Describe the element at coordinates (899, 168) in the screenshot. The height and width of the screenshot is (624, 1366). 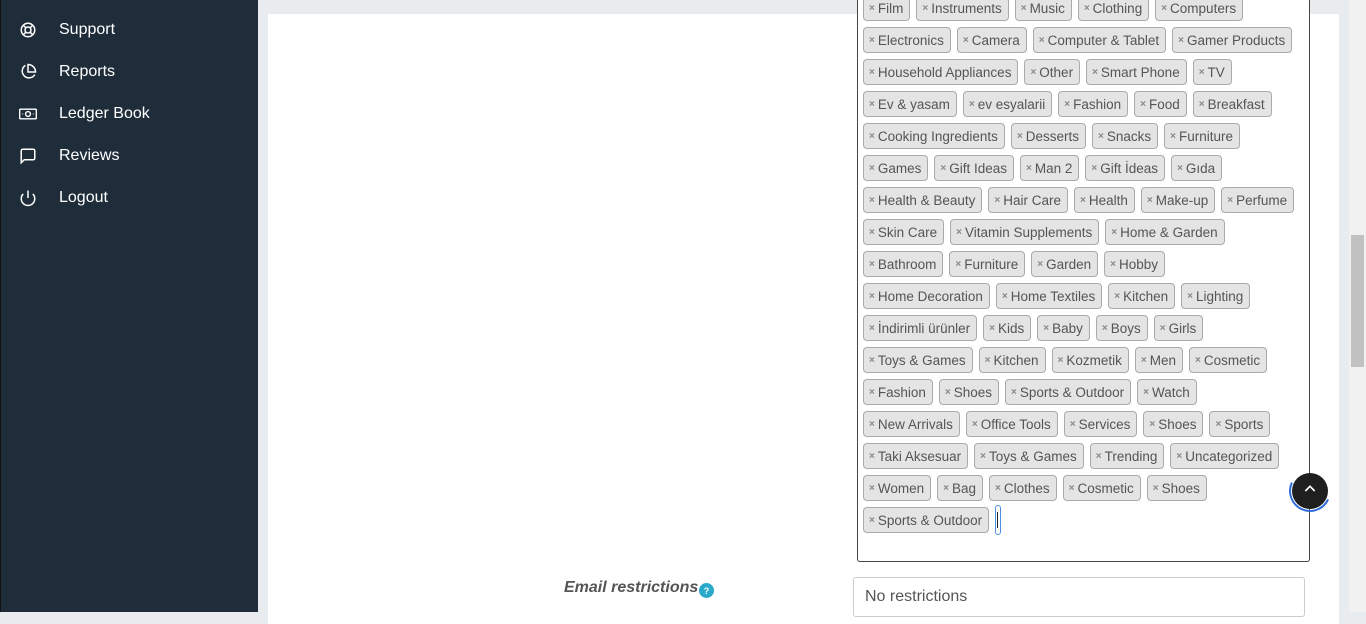
I see `category-tag-label: Games` at that location.